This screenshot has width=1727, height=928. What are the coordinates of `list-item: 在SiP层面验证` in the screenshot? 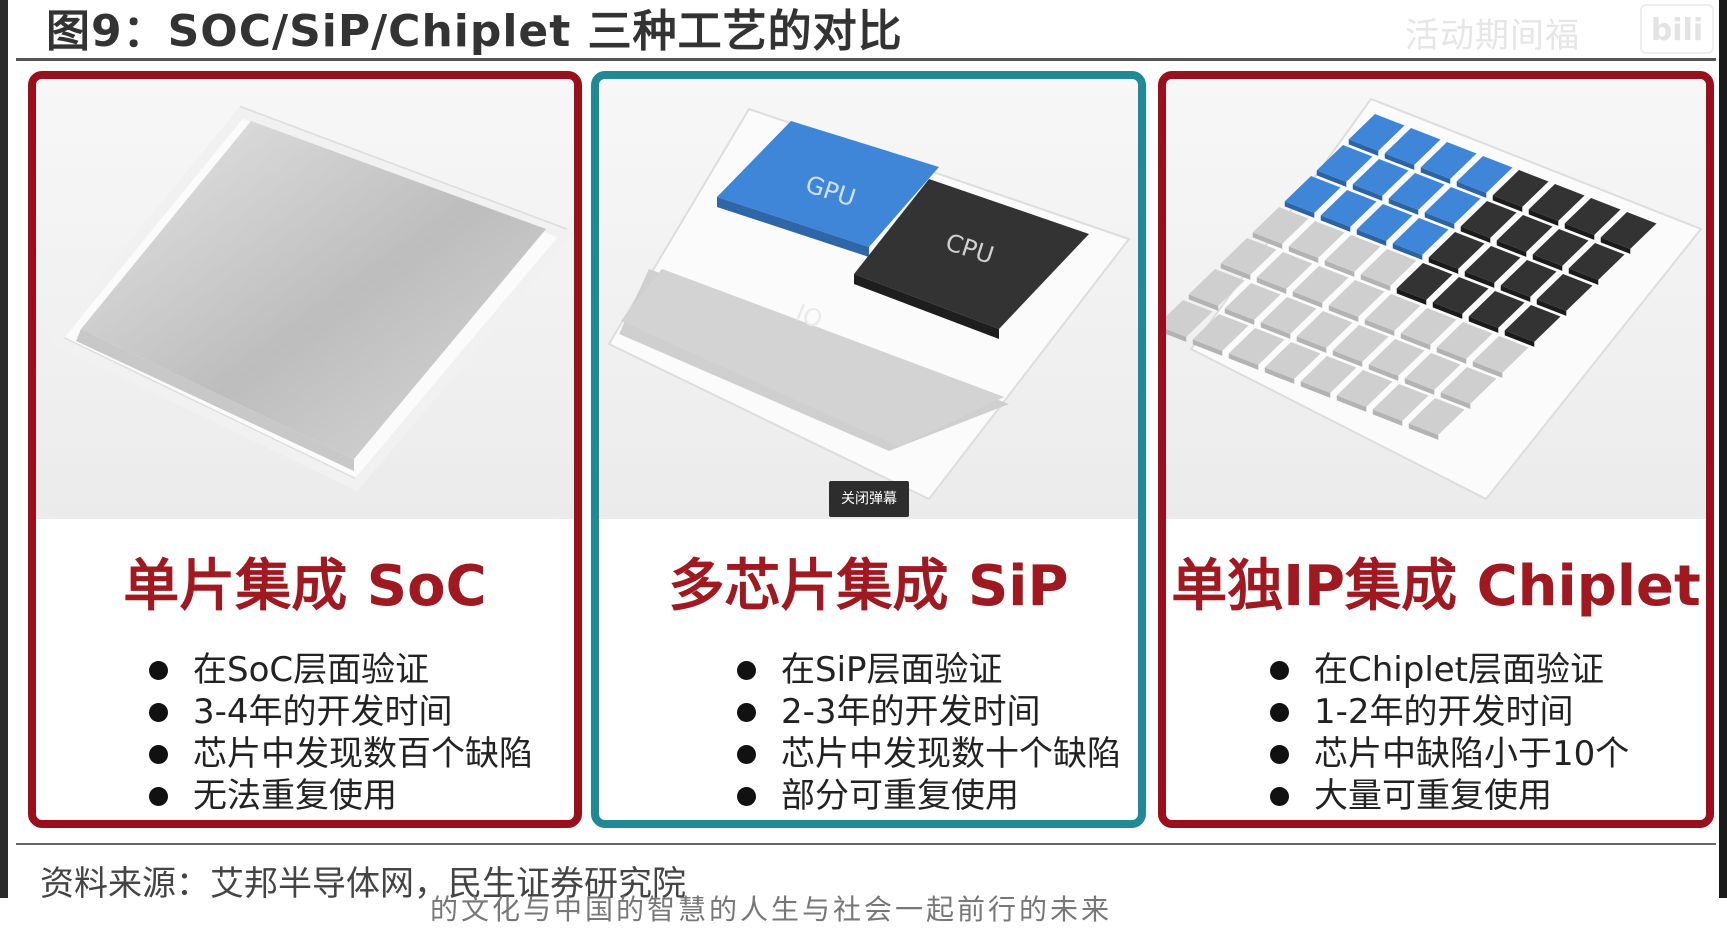 It's located at (929, 670).